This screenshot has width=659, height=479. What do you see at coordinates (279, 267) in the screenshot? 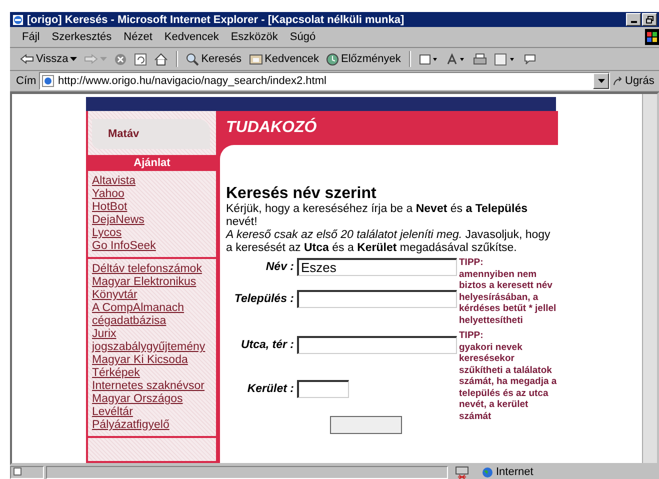
I see `field-label: Név :` at bounding box center [279, 267].